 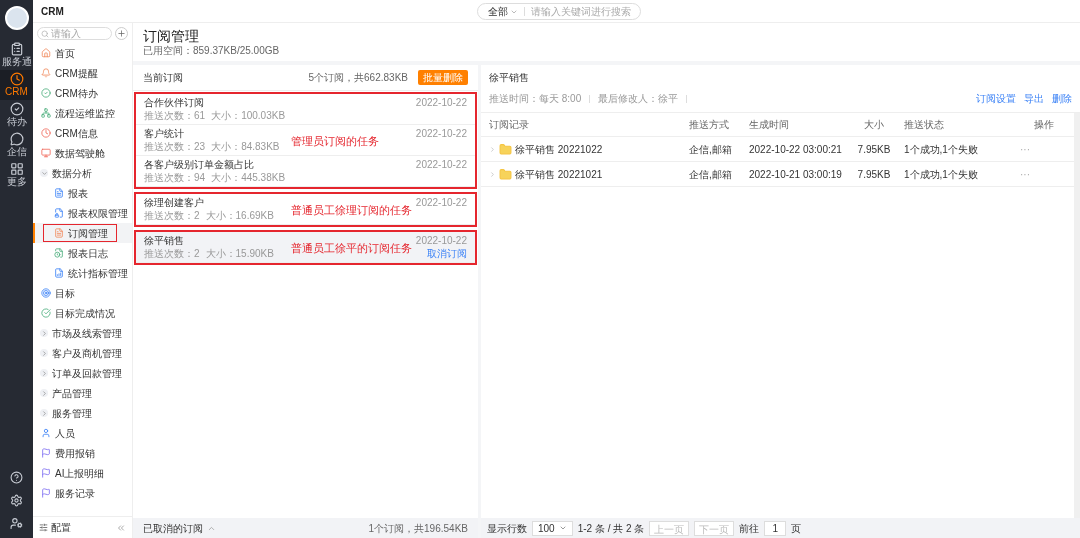 I want to click on rail-item: 更多, so click(x=16, y=175).